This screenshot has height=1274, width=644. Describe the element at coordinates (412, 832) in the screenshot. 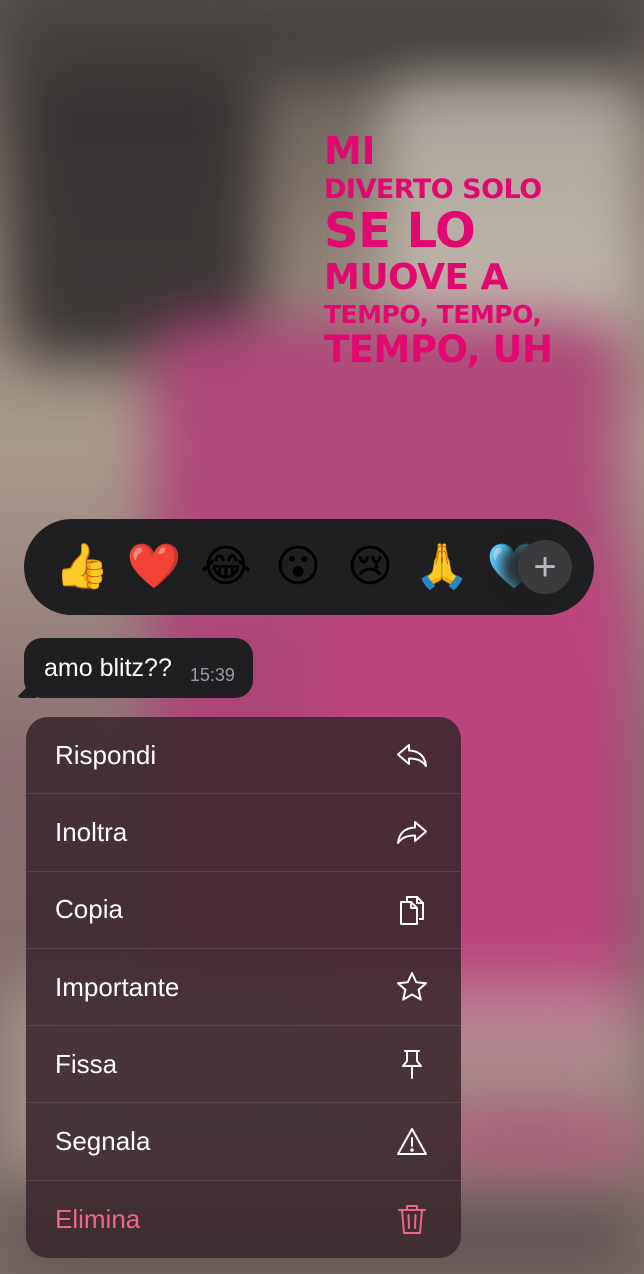

I see `forward-icon` at that location.